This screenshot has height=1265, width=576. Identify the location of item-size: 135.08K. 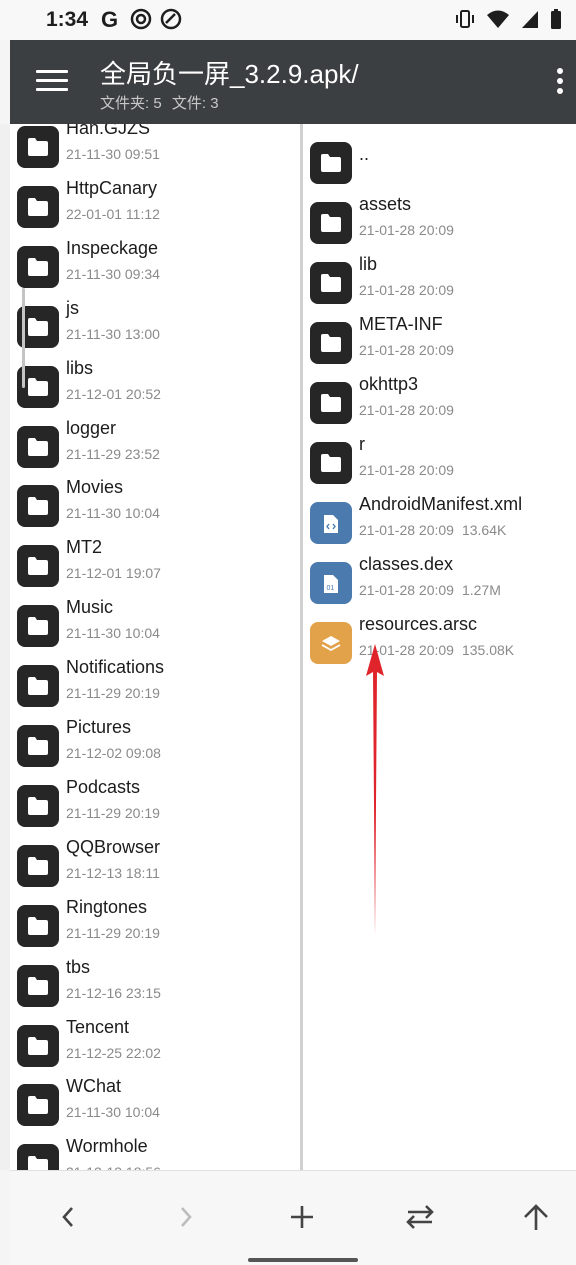
(488, 650).